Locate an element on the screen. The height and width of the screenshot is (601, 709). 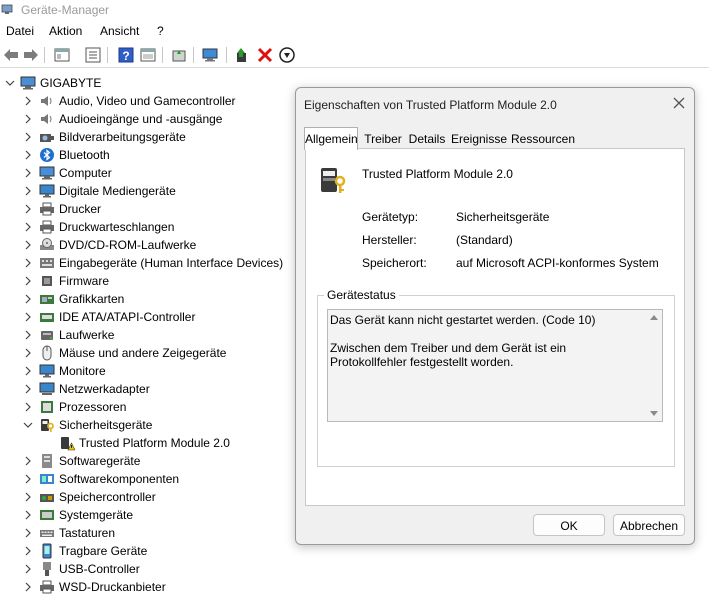
tree-category-item: Digitale Mediengeräte is located at coordinates (150, 191).